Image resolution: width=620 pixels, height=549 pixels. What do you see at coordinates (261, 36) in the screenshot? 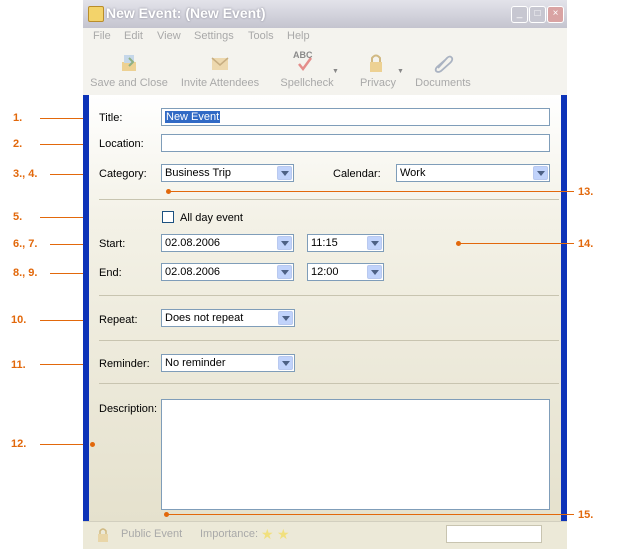
I see `menu-tools: Tools` at bounding box center [261, 36].